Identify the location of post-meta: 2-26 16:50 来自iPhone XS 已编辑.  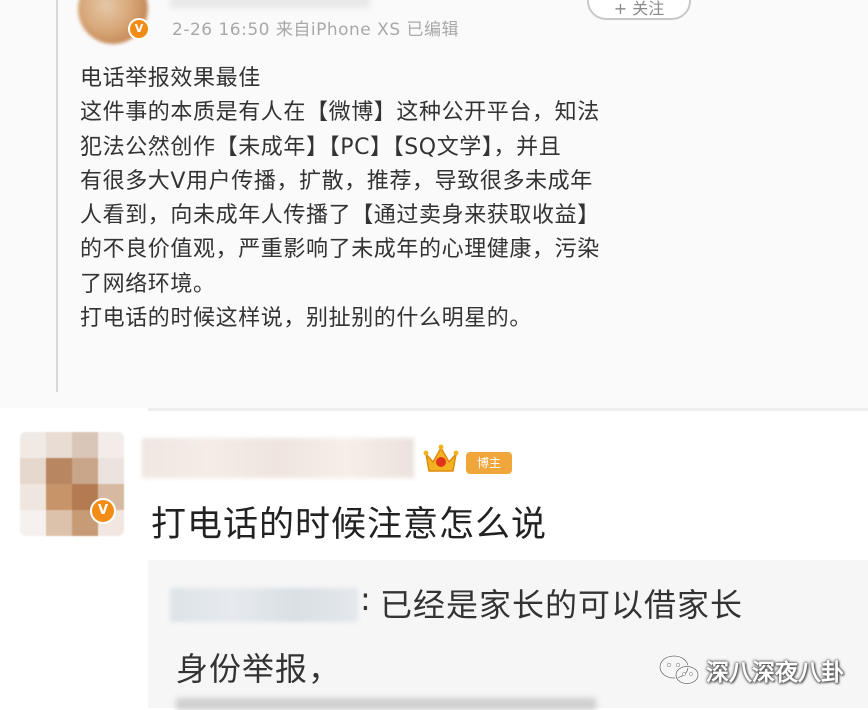
(316, 30).